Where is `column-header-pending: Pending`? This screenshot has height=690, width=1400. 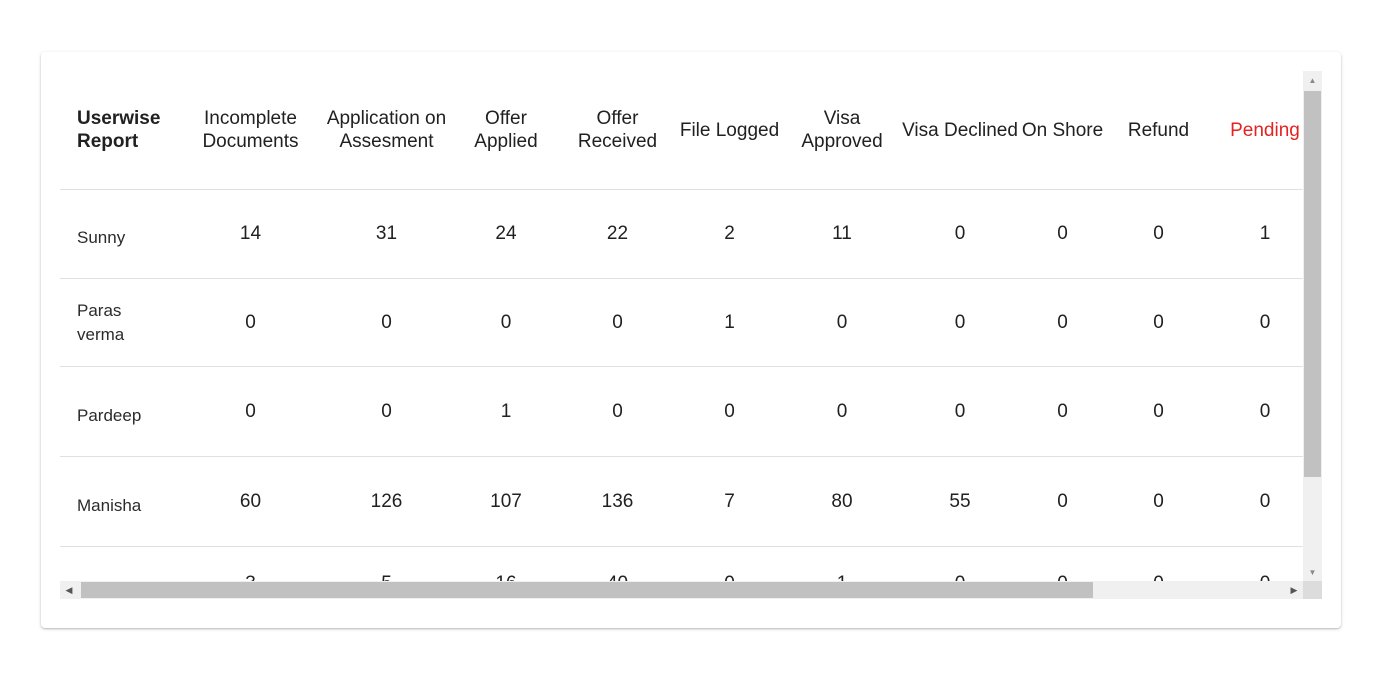 column-header-pending: Pending is located at coordinates (1256, 130).